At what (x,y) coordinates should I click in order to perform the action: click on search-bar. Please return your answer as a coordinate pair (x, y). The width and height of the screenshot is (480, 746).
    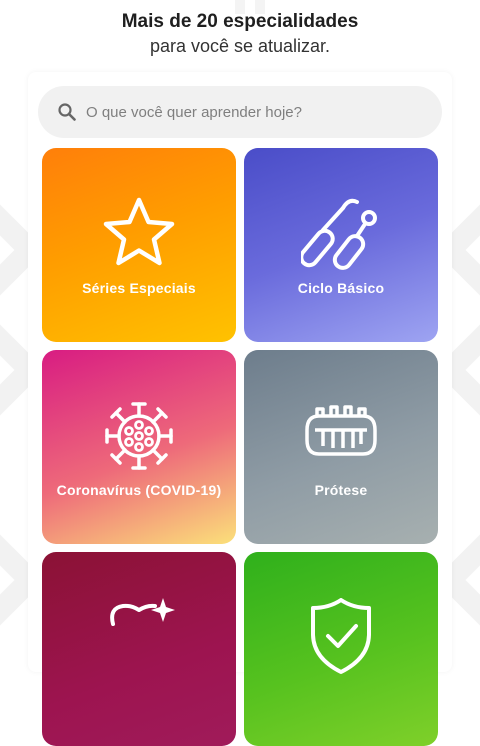
    Looking at the image, I should click on (240, 112).